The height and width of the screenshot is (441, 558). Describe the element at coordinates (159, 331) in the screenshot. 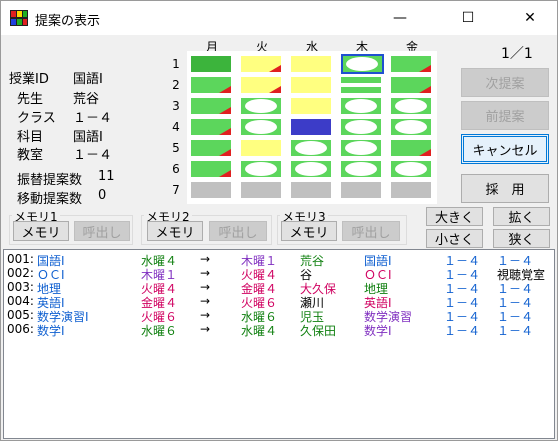

I see `row-from: 水曜６` at that location.